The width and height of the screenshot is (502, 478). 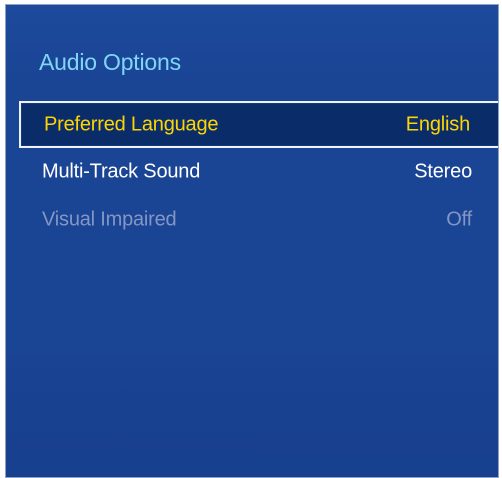 I want to click on menu-item-visual-impaired: Visual Impaired Off, so click(x=258, y=219).